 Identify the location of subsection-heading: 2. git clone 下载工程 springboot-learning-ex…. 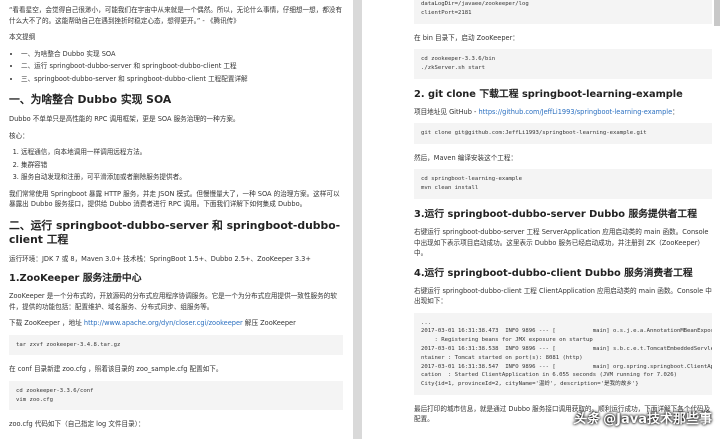
(548, 94).